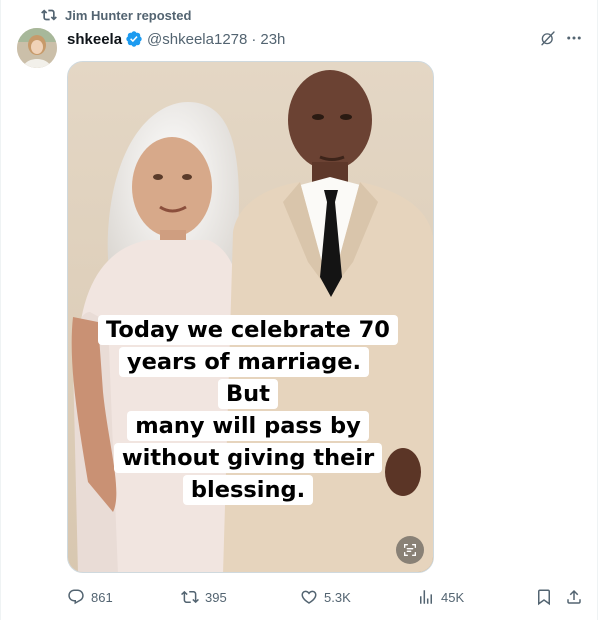 The width and height of the screenshot is (598, 620). What do you see at coordinates (272, 39) in the screenshot?
I see `post-time: 23h` at bounding box center [272, 39].